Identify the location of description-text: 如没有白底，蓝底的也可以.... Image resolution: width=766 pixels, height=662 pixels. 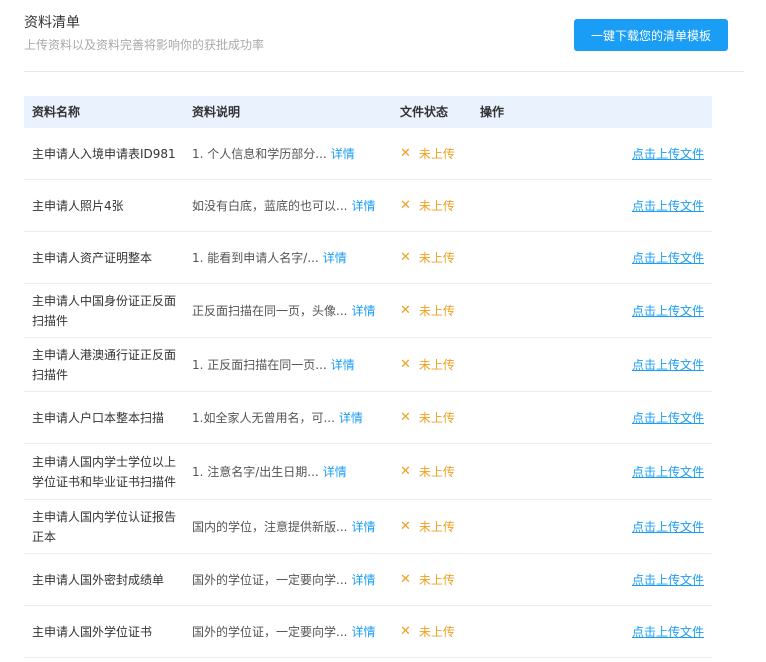
(270, 206).